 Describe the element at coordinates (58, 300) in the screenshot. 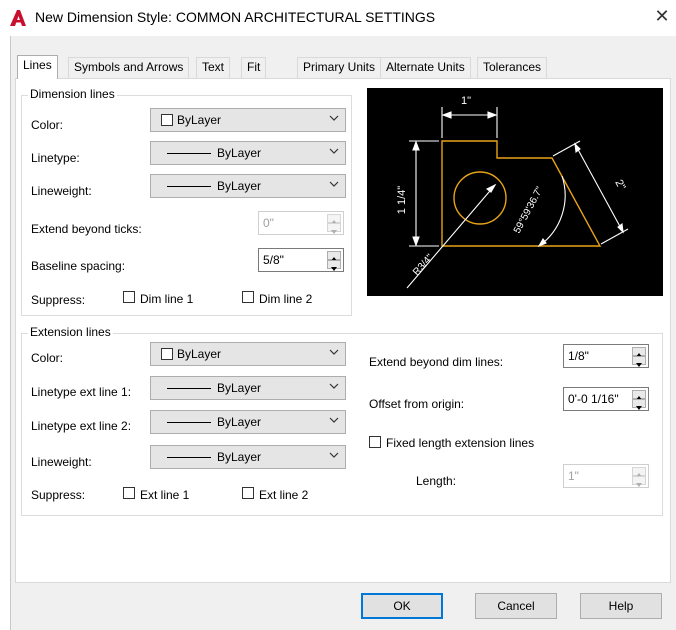

I see `dim-suppress-label: Suppress:` at that location.